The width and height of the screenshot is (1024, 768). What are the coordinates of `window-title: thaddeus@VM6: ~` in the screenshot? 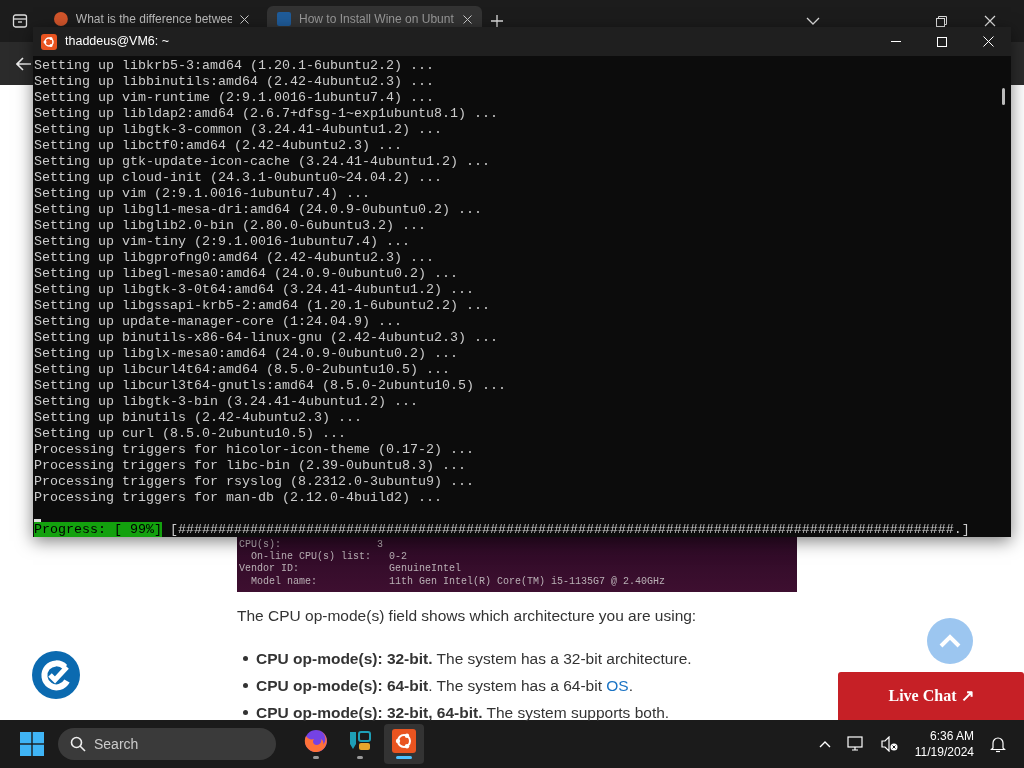 It's located at (117, 42).